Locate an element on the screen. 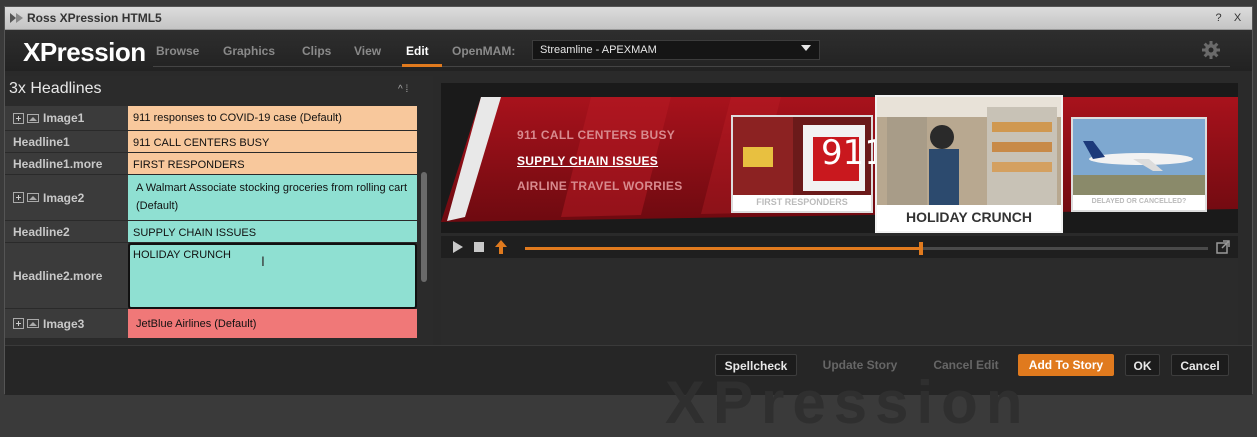 This screenshot has width=1257, height=437. chevron-down-icon is located at coordinates (806, 48).